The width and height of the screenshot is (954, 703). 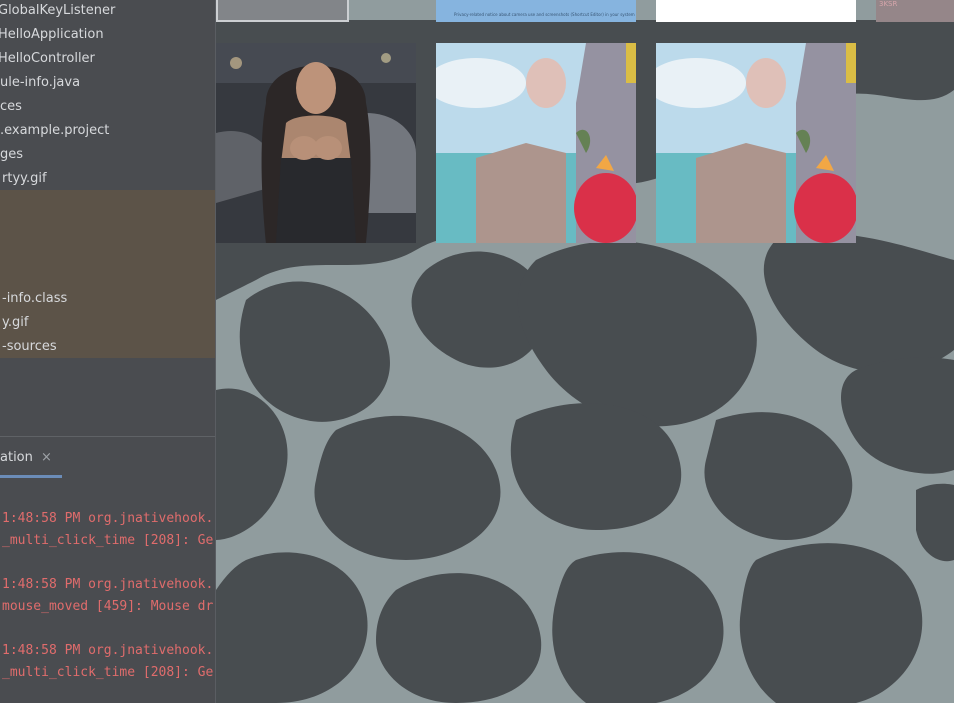 I want to click on tree-item-package-example-project: .example.project, so click(x=107, y=132).